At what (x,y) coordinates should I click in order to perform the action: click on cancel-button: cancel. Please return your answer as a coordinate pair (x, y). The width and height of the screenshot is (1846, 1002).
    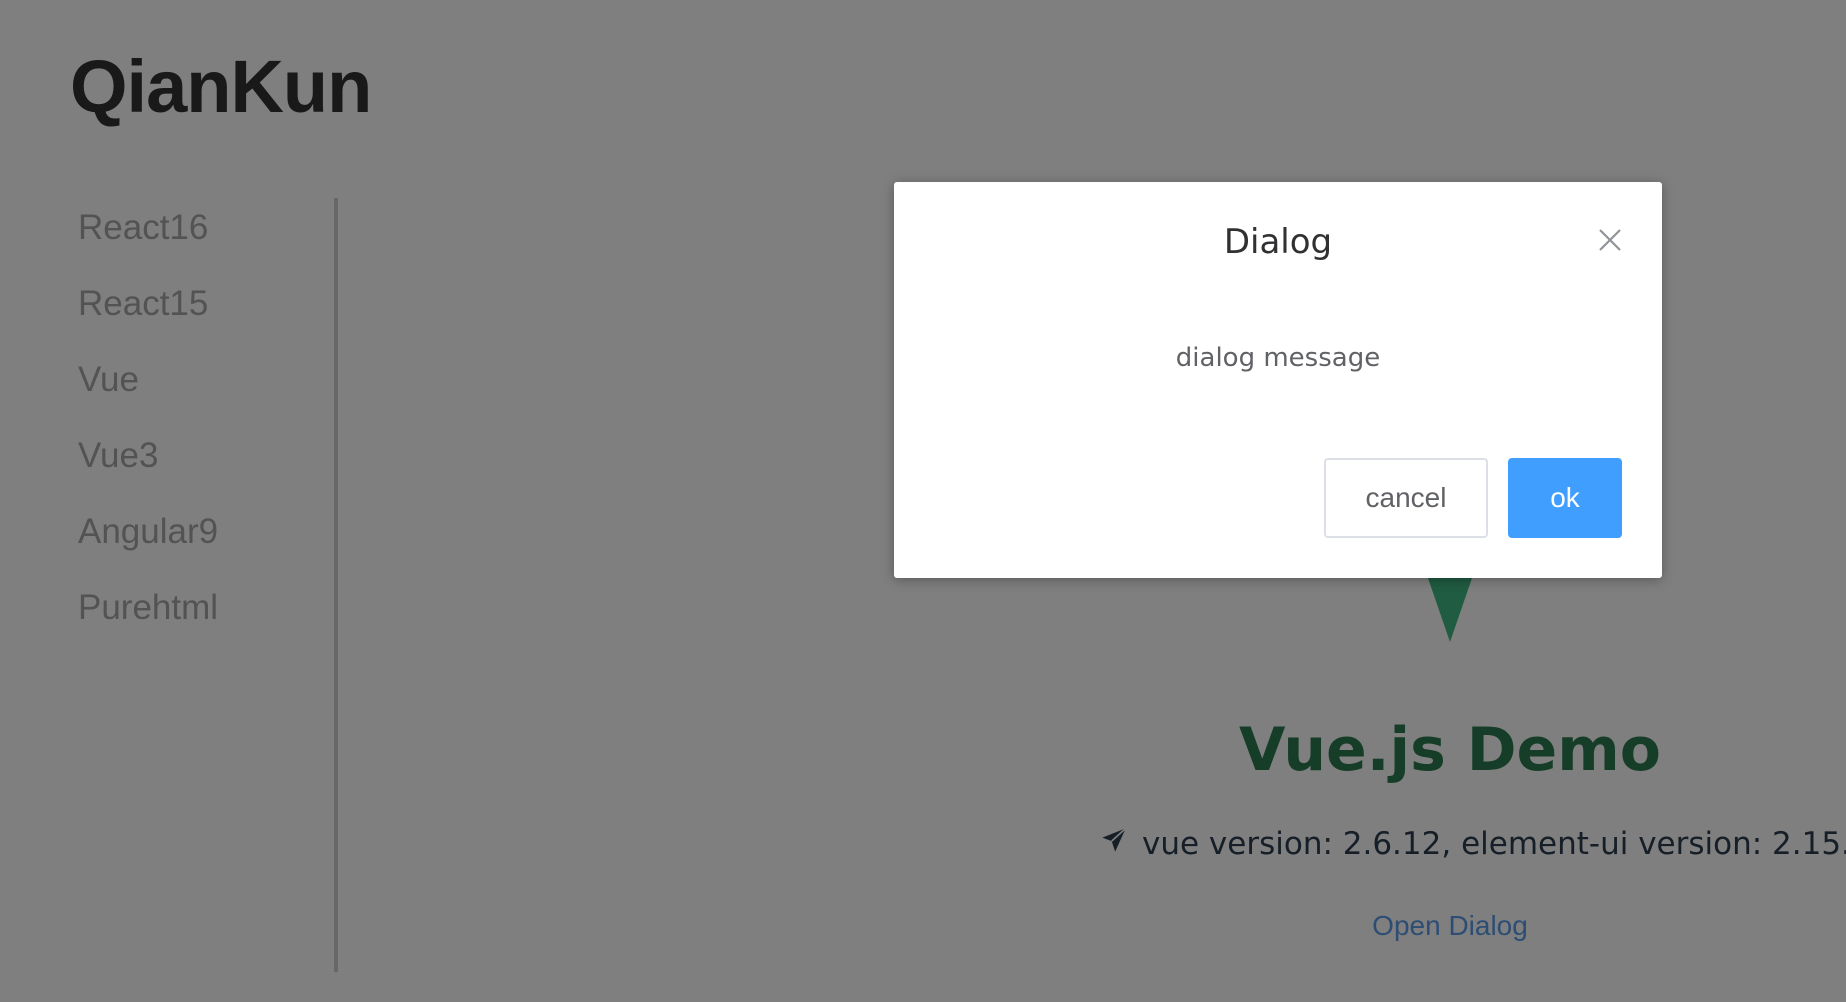
    Looking at the image, I should click on (1406, 498).